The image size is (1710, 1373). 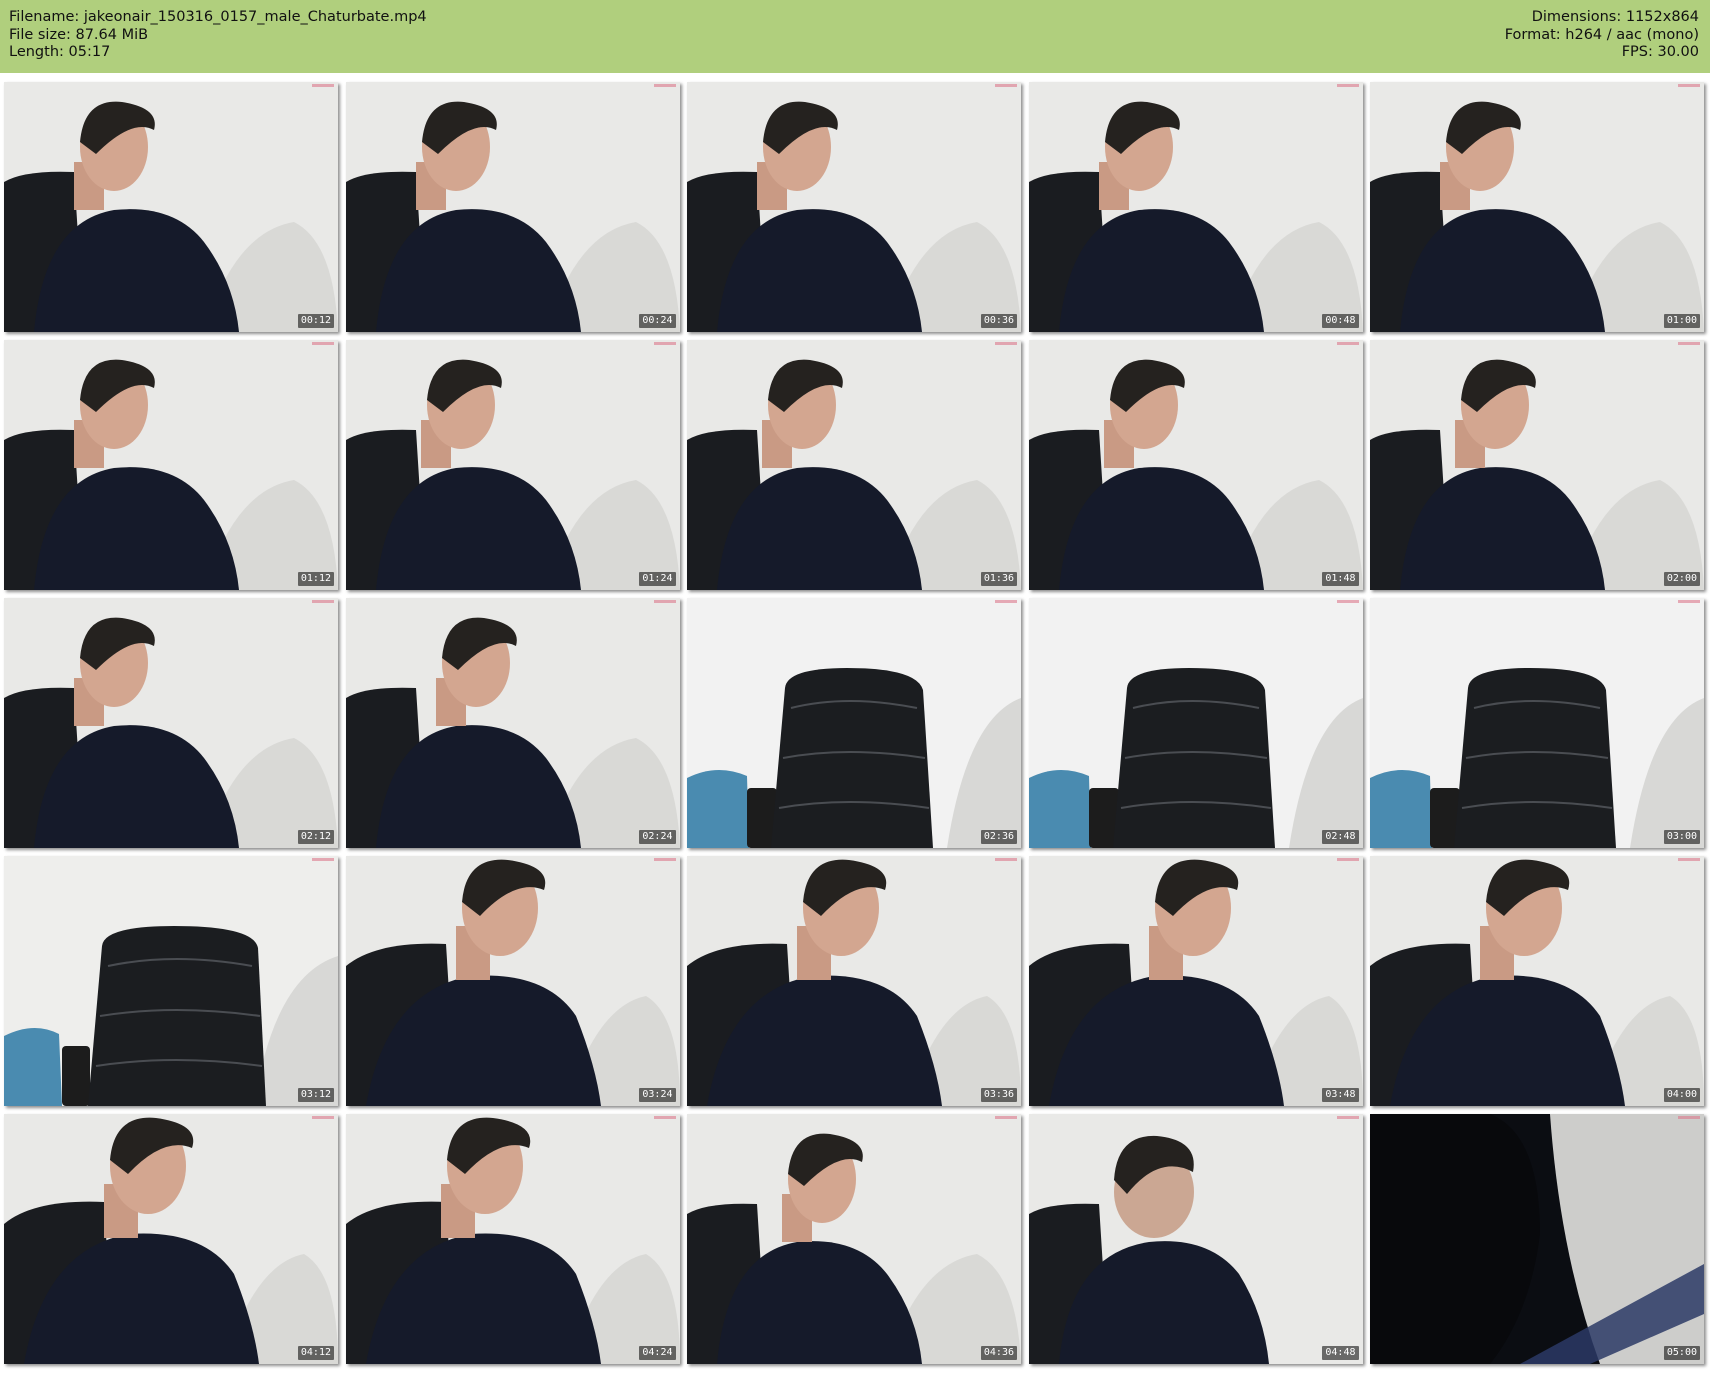 What do you see at coordinates (60, 52) in the screenshot?
I see `length-line: Length: 05:17` at bounding box center [60, 52].